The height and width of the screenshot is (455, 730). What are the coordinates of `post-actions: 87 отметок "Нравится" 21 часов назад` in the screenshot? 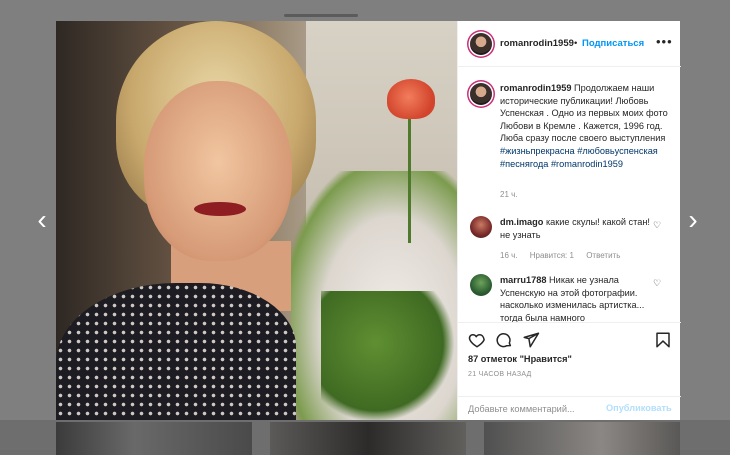 It's located at (569, 359).